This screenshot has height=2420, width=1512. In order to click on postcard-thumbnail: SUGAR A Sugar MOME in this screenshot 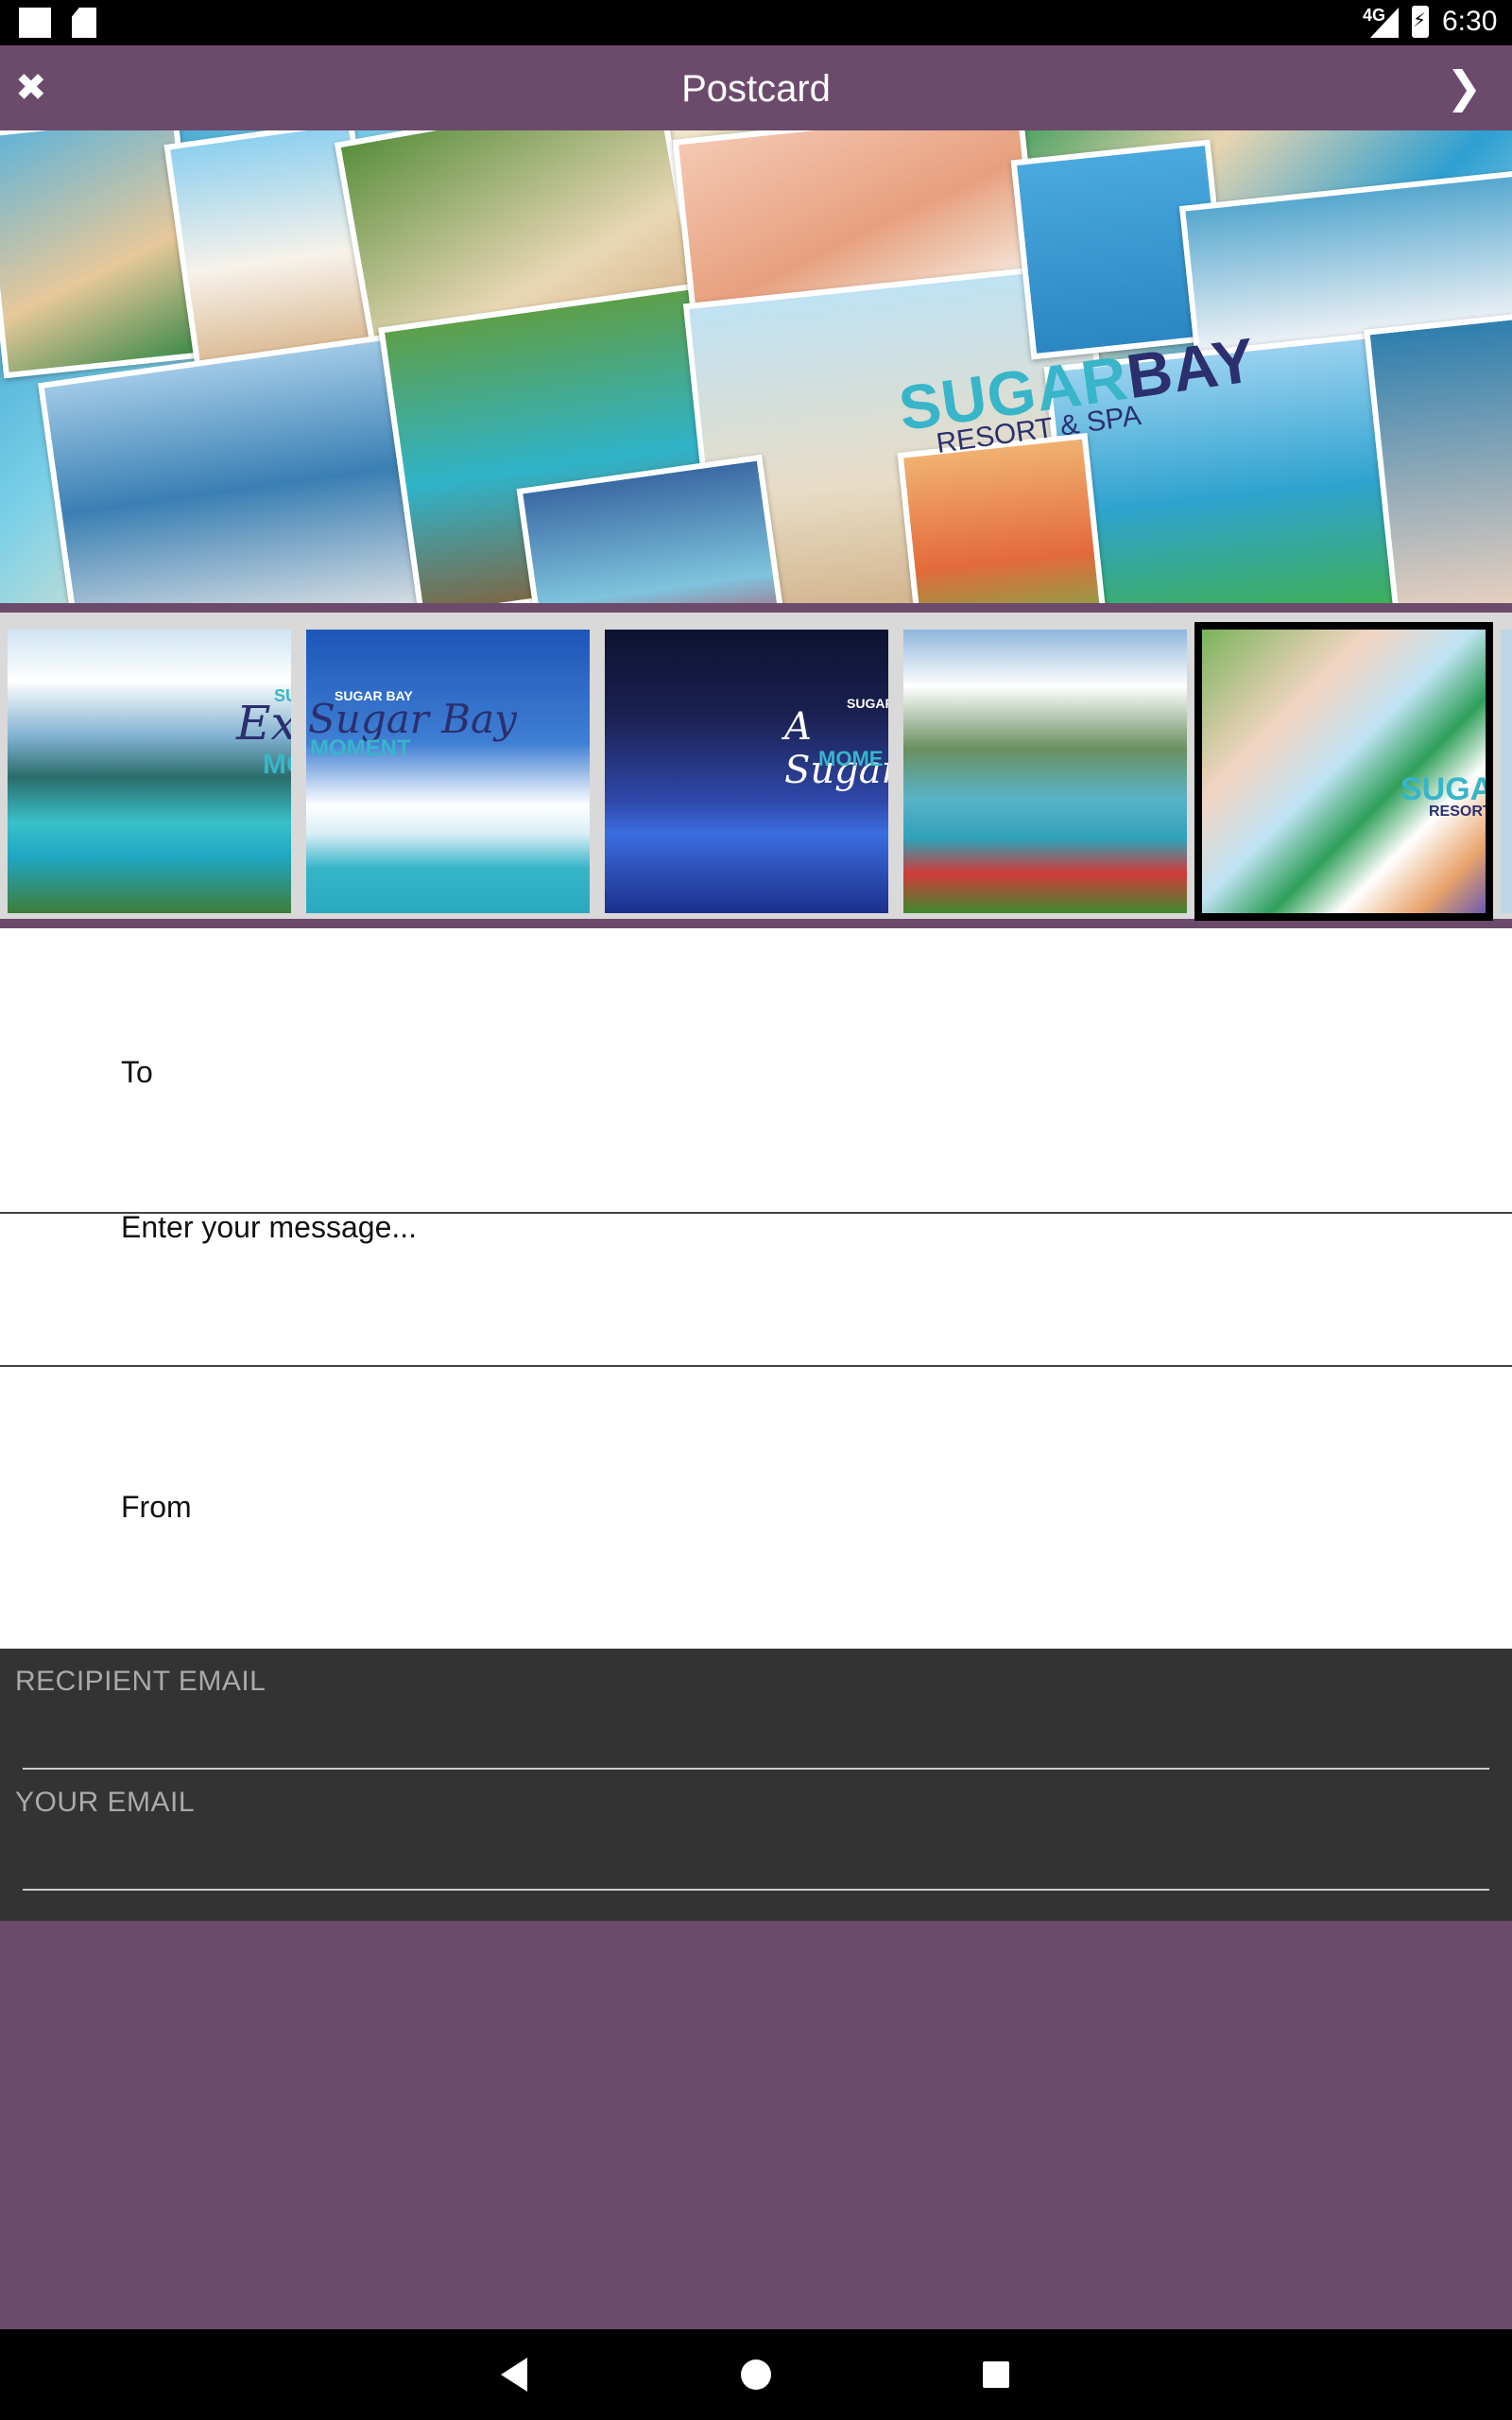, I will do `click(746, 771)`.